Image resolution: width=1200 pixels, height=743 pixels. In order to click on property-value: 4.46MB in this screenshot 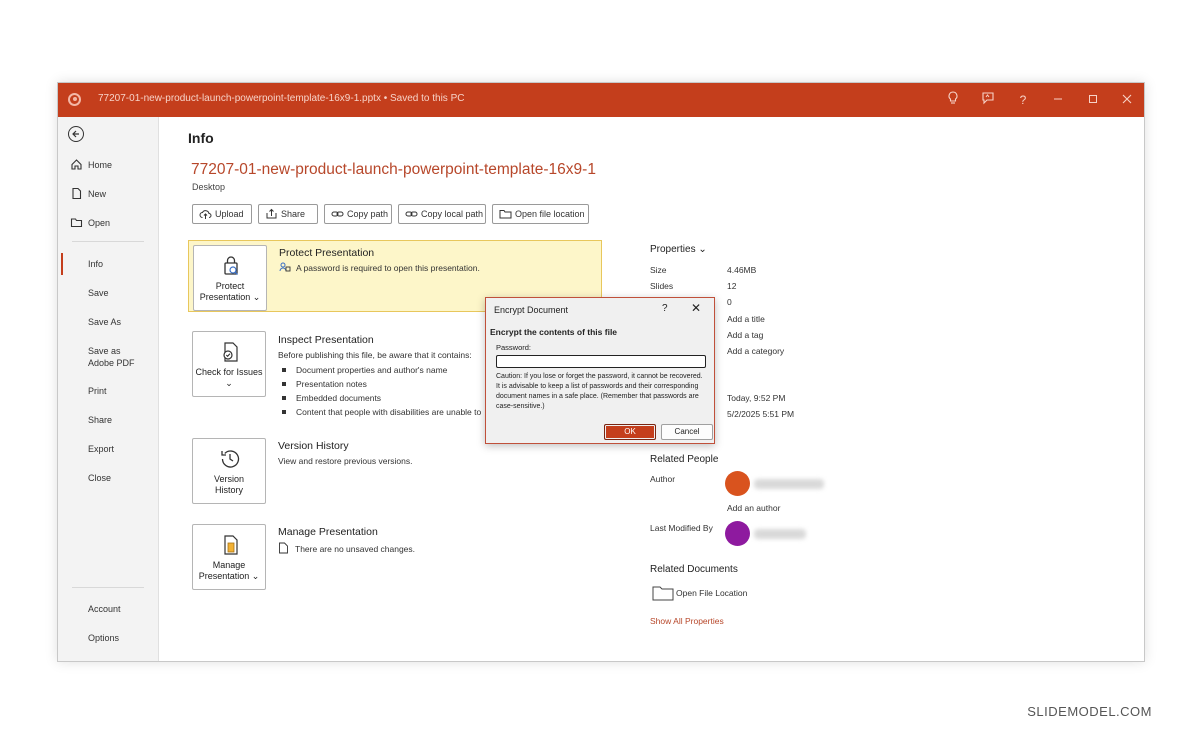, I will do `click(742, 270)`.